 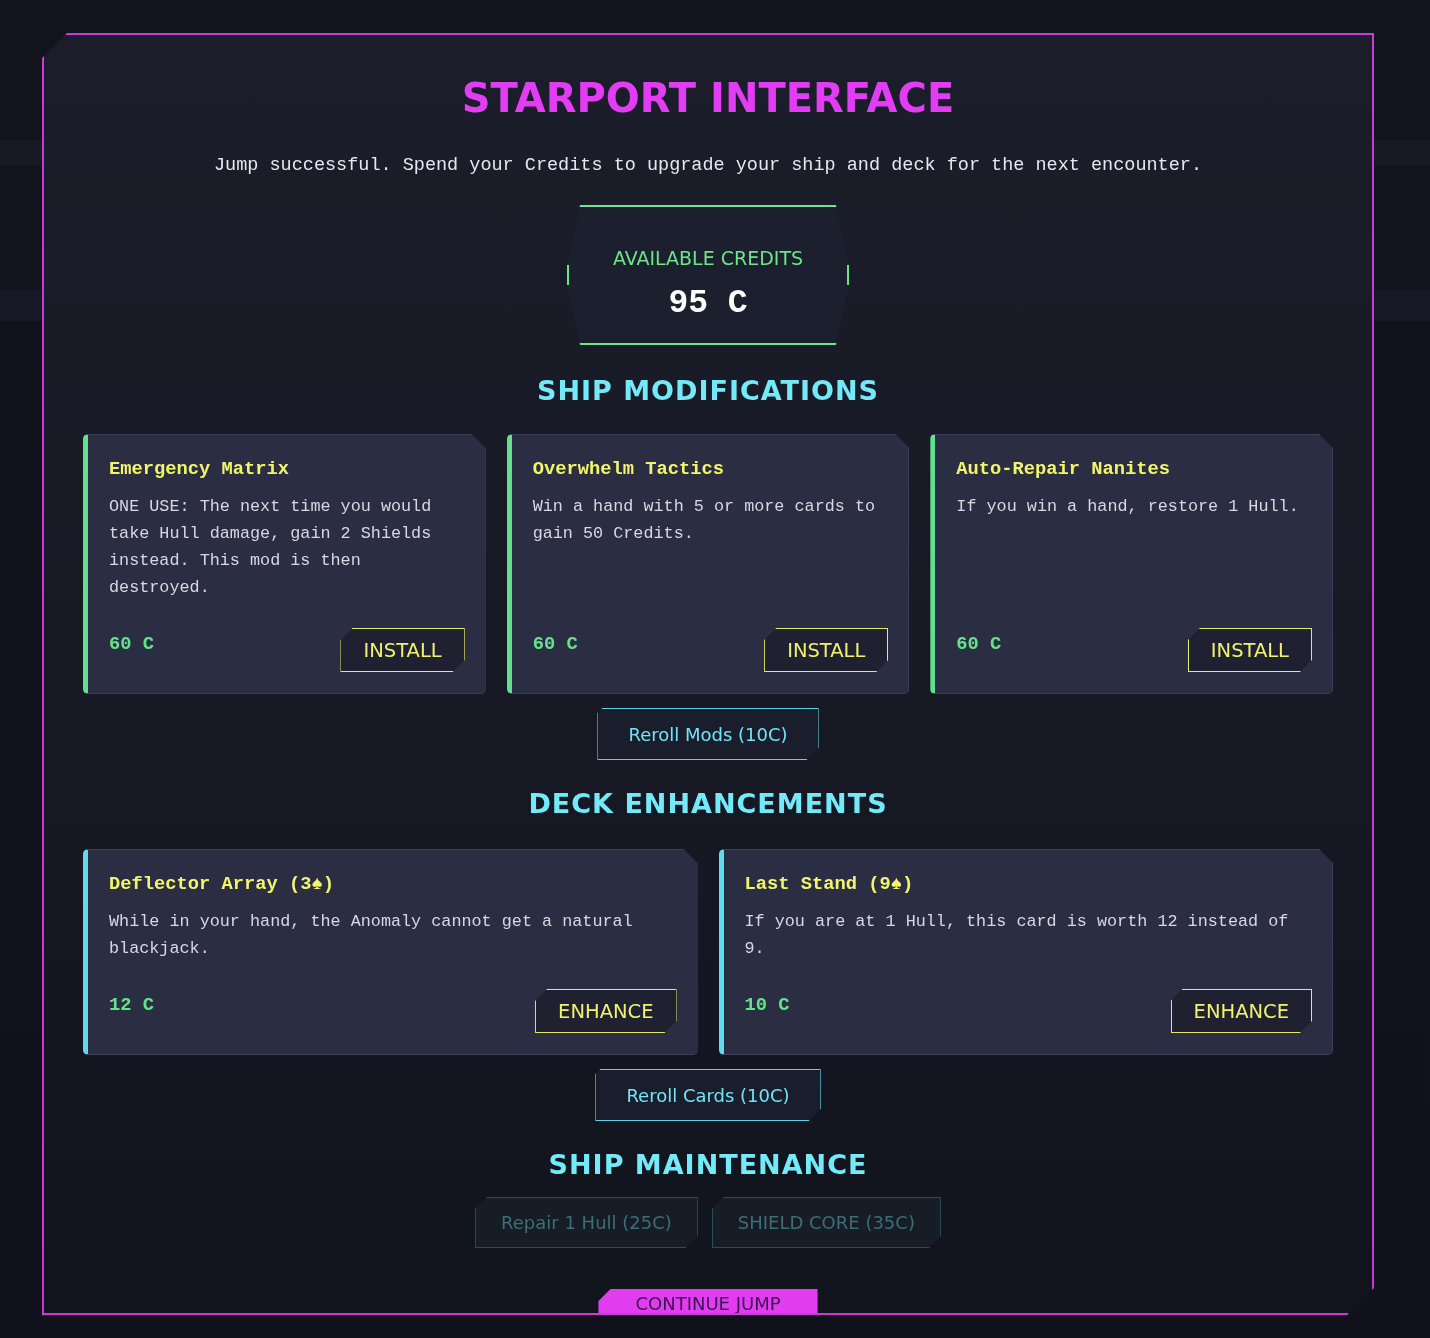 What do you see at coordinates (708, 304) in the screenshot?
I see `credits-value: 95 C` at bounding box center [708, 304].